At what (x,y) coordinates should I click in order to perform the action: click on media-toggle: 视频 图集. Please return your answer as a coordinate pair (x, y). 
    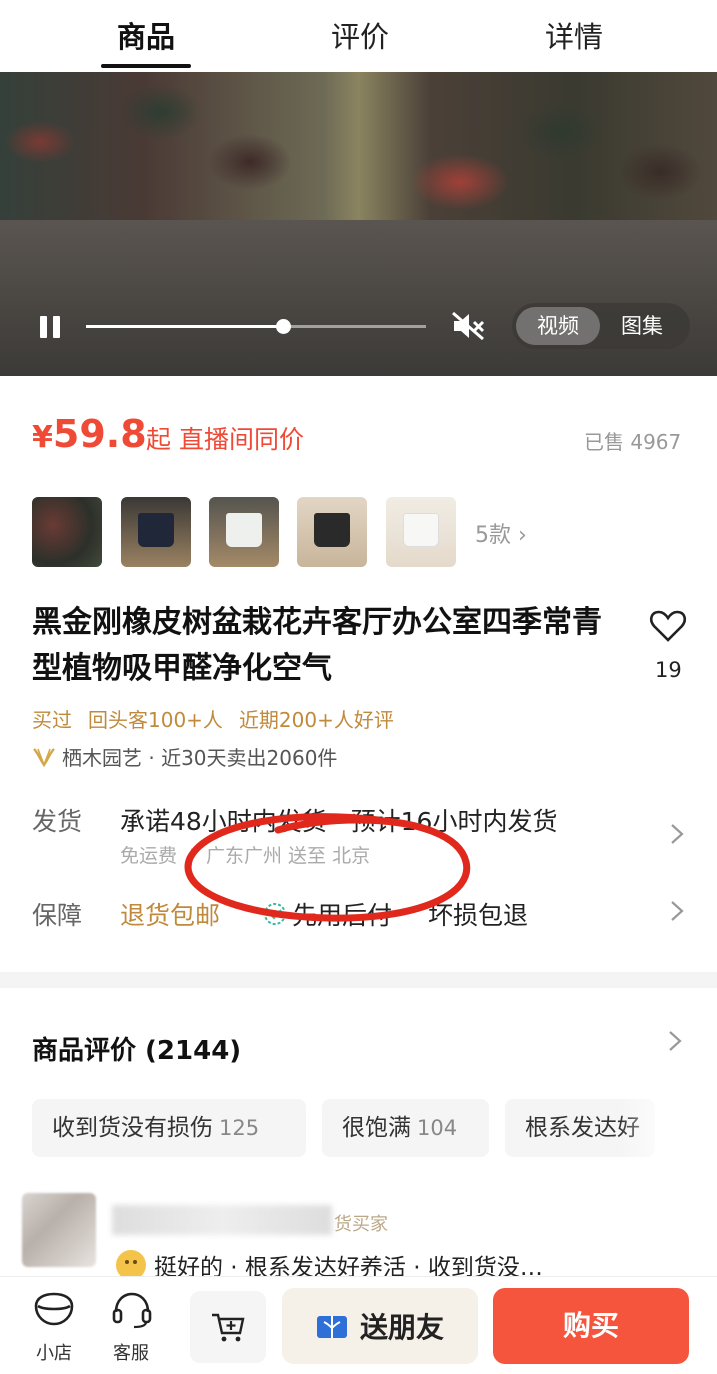
    Looking at the image, I should click on (601, 326).